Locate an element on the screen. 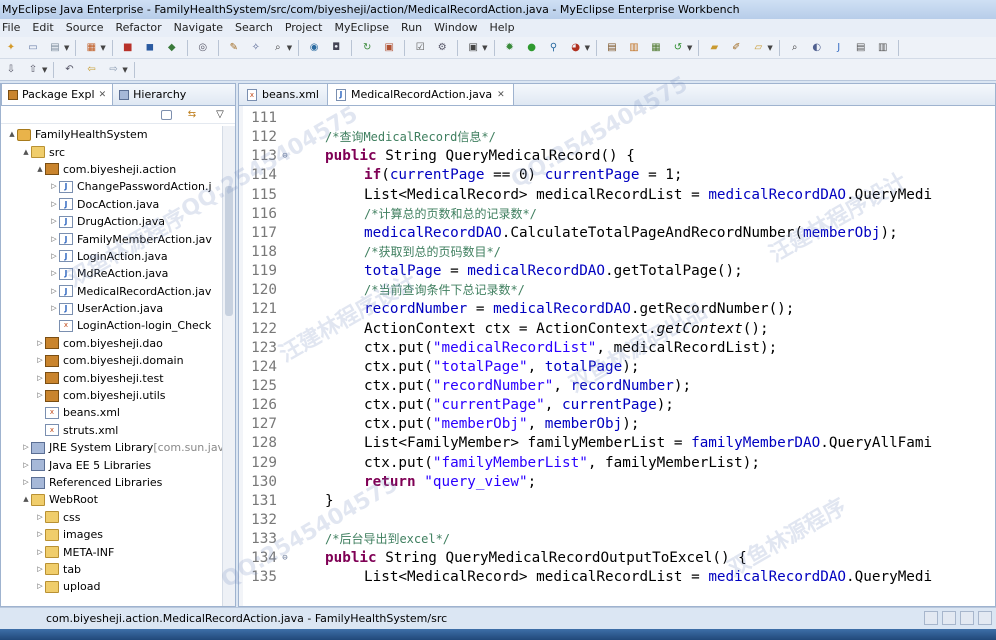 The width and height of the screenshot is (996, 640). new-package-icon: ▥ is located at coordinates (634, 48).